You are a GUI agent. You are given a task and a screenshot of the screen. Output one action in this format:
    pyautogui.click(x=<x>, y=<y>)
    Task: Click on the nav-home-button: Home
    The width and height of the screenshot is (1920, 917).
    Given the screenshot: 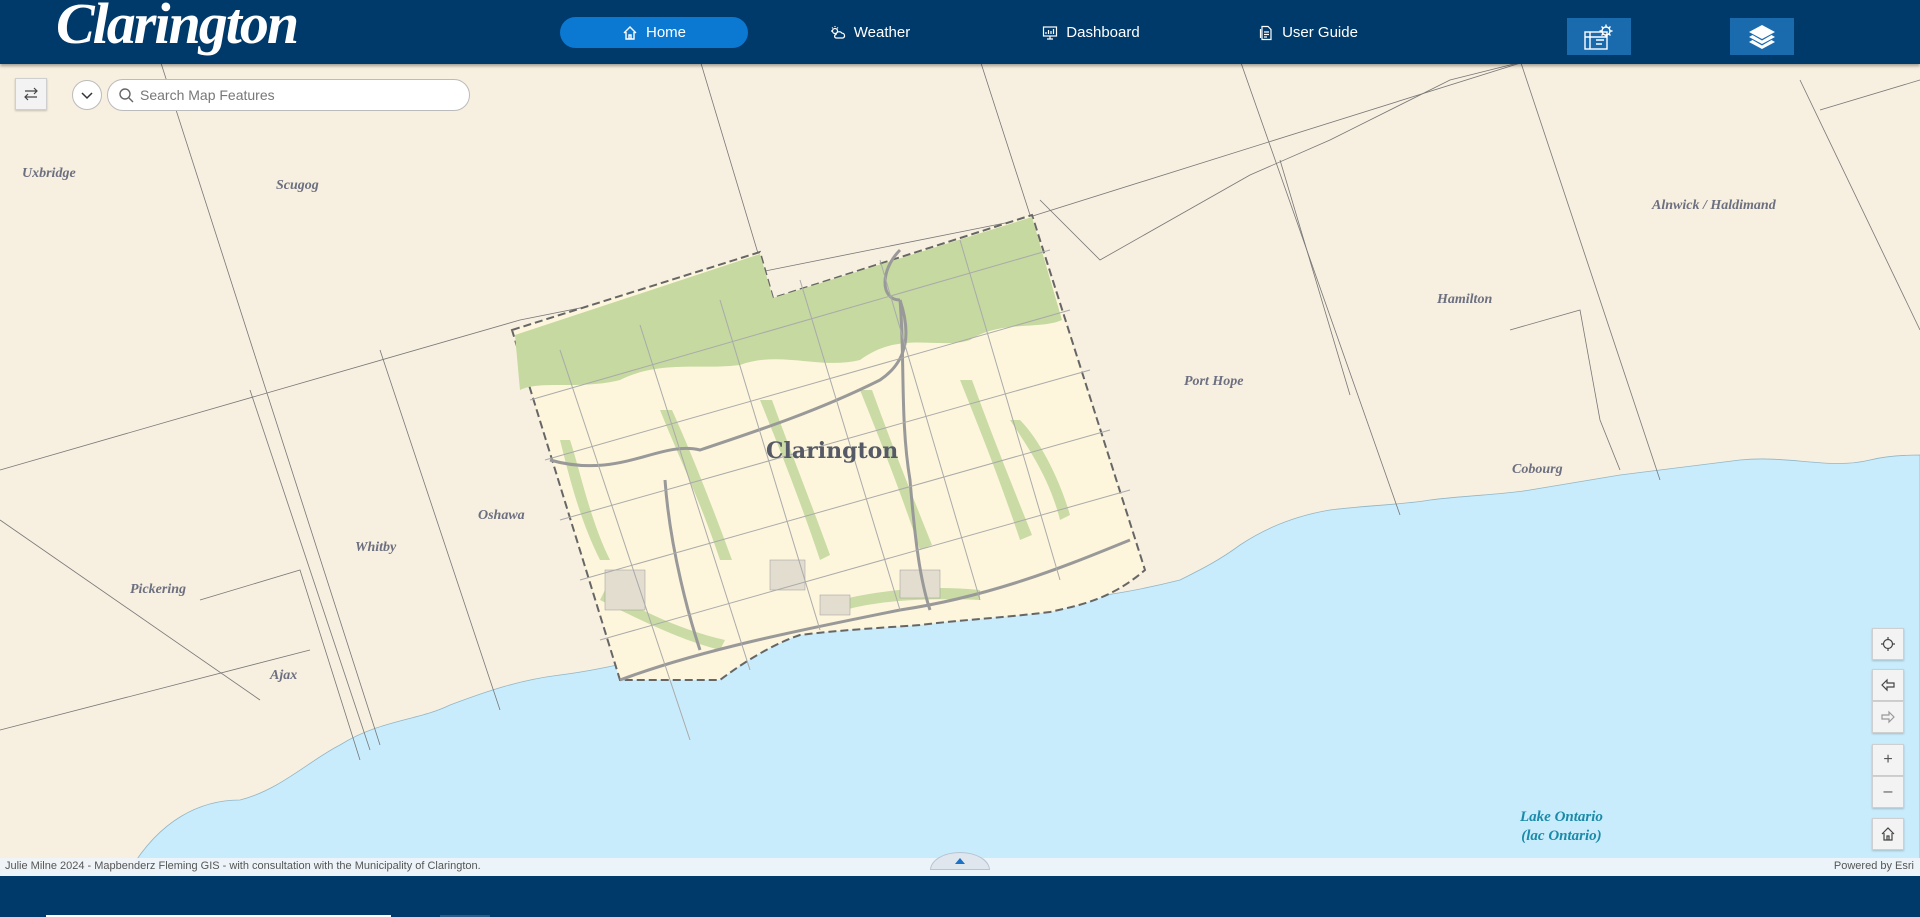 What is the action you would take?
    pyautogui.click(x=654, y=32)
    